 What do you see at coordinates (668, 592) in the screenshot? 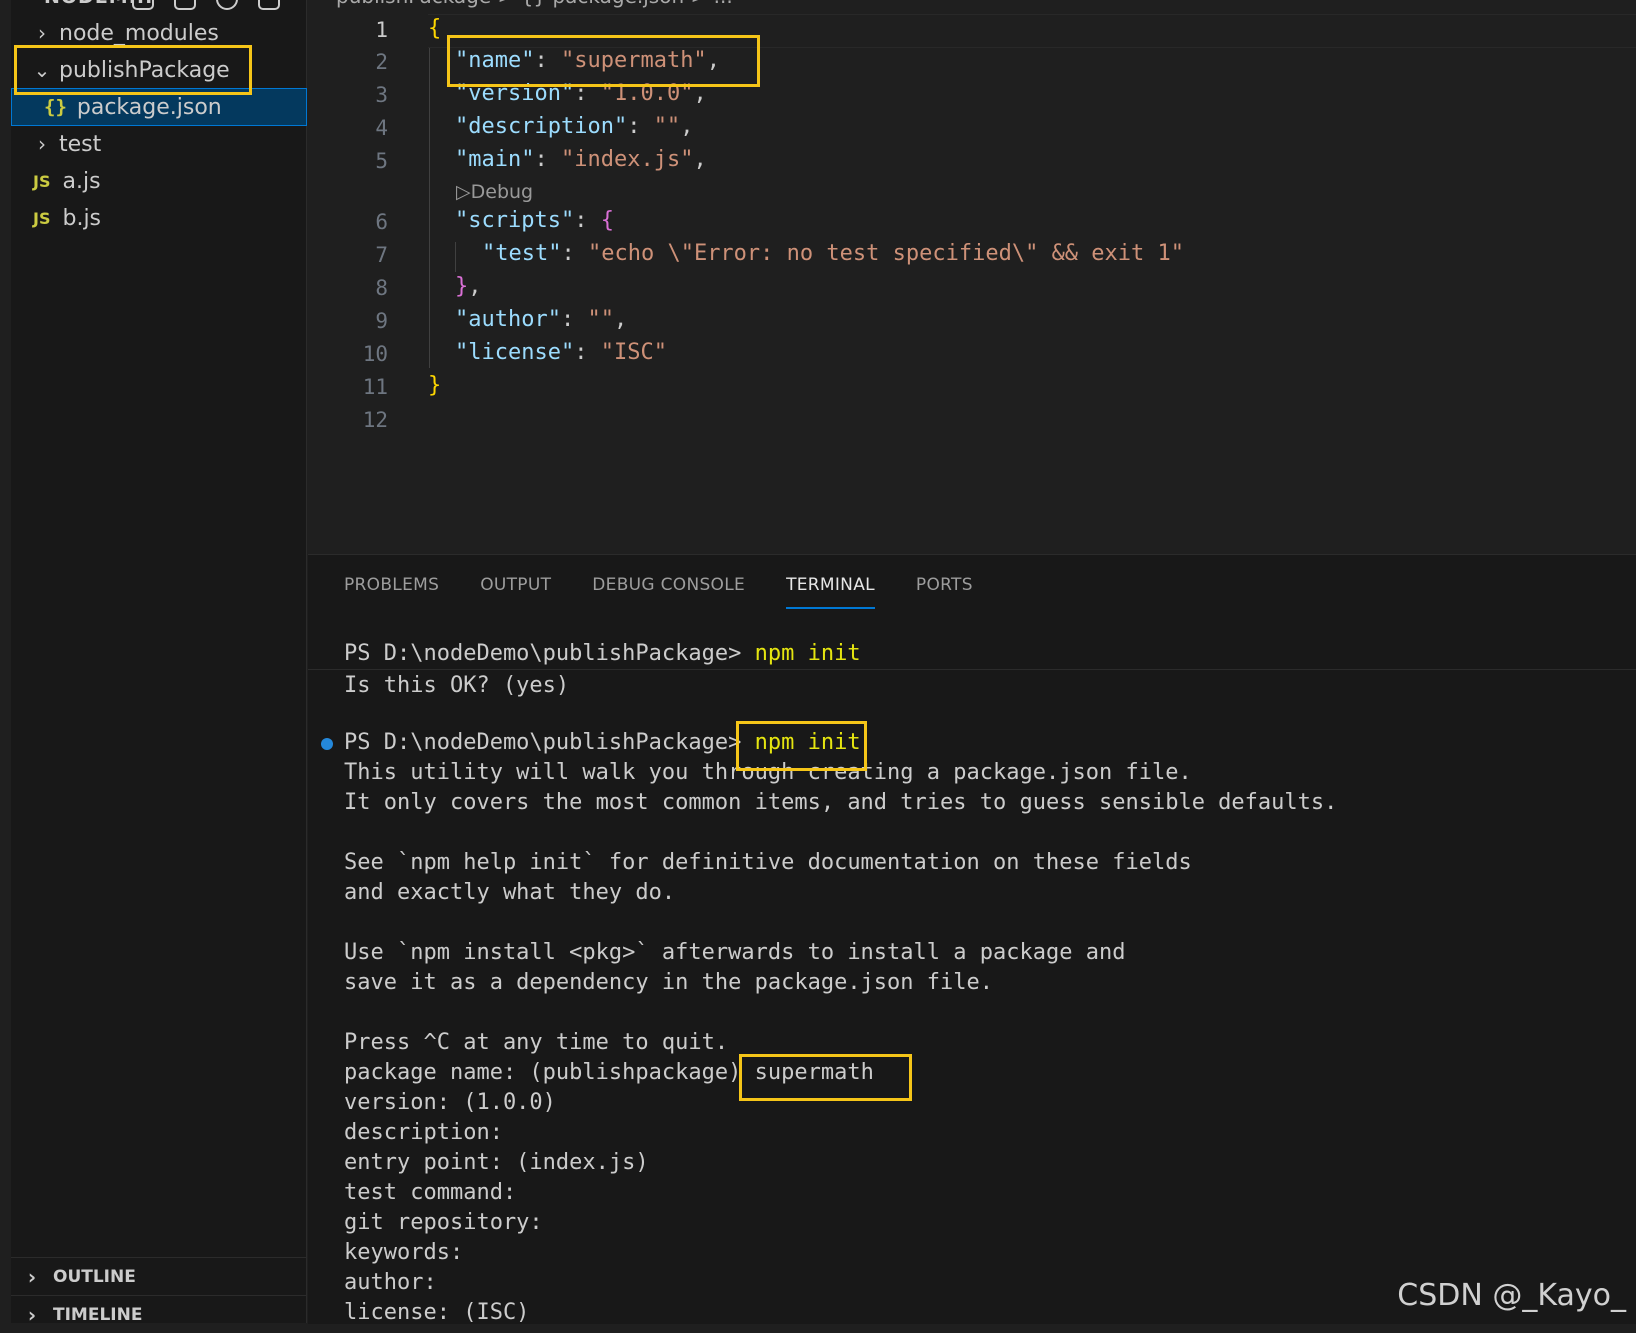
I see `tab-debug-console: DEBUG CONSOLE` at bounding box center [668, 592].